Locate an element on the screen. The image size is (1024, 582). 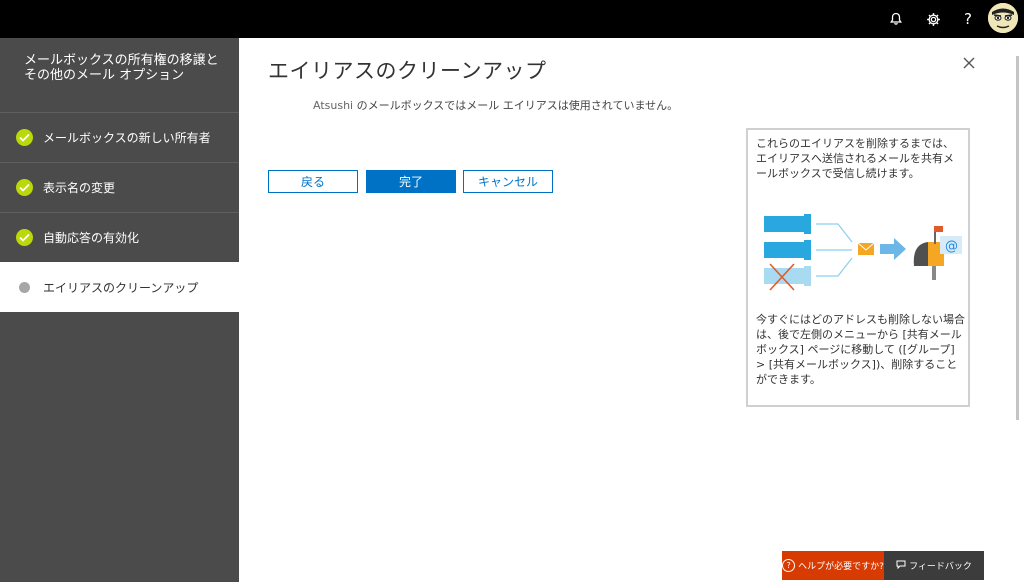
alias-cleanup-illustration: @ is located at coordinates (863, 255).